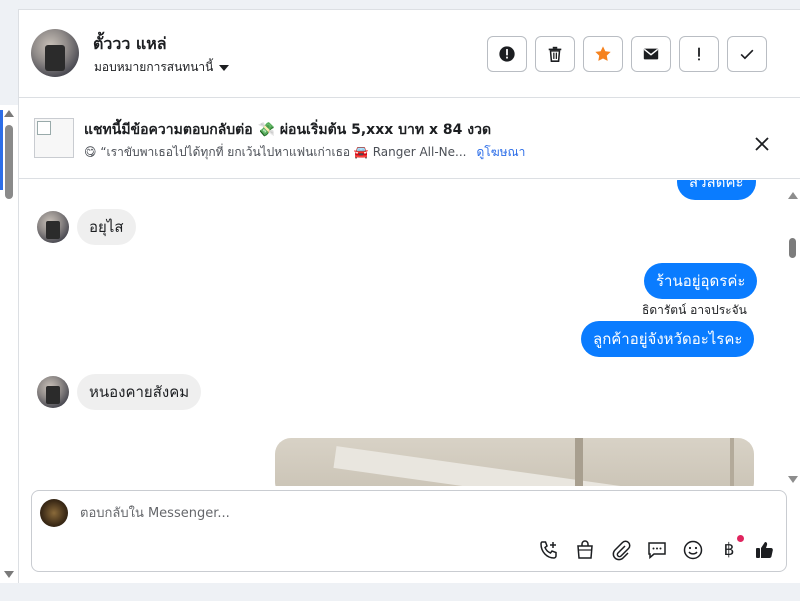  Describe the element at coordinates (130, 44) in the screenshot. I see `contact-name: ตั้ววว แหล่` at that location.